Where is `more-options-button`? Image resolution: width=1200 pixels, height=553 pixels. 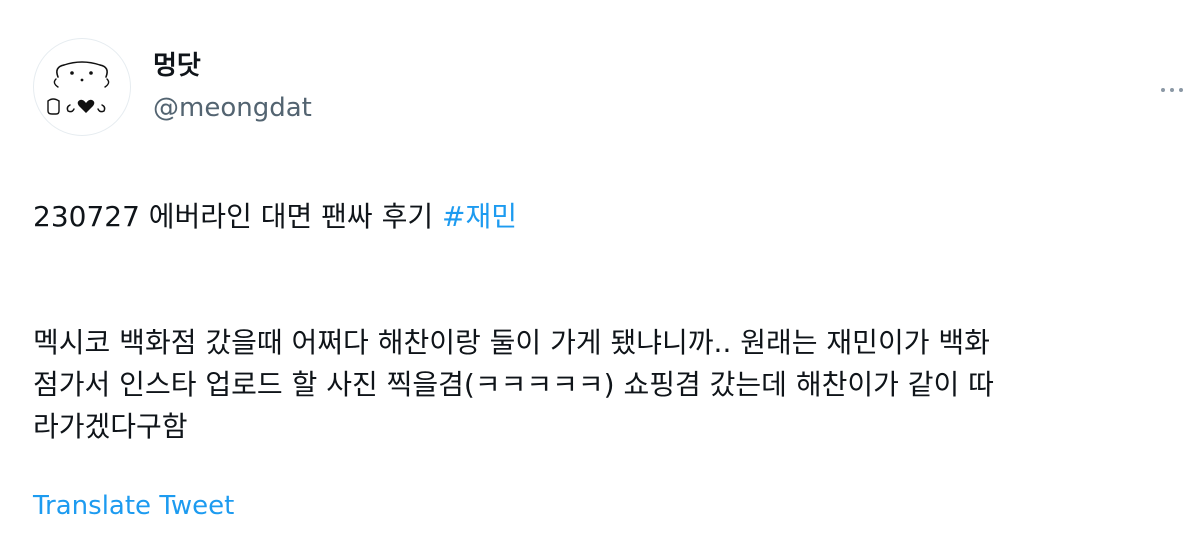 more-options-button is located at coordinates (1172, 90).